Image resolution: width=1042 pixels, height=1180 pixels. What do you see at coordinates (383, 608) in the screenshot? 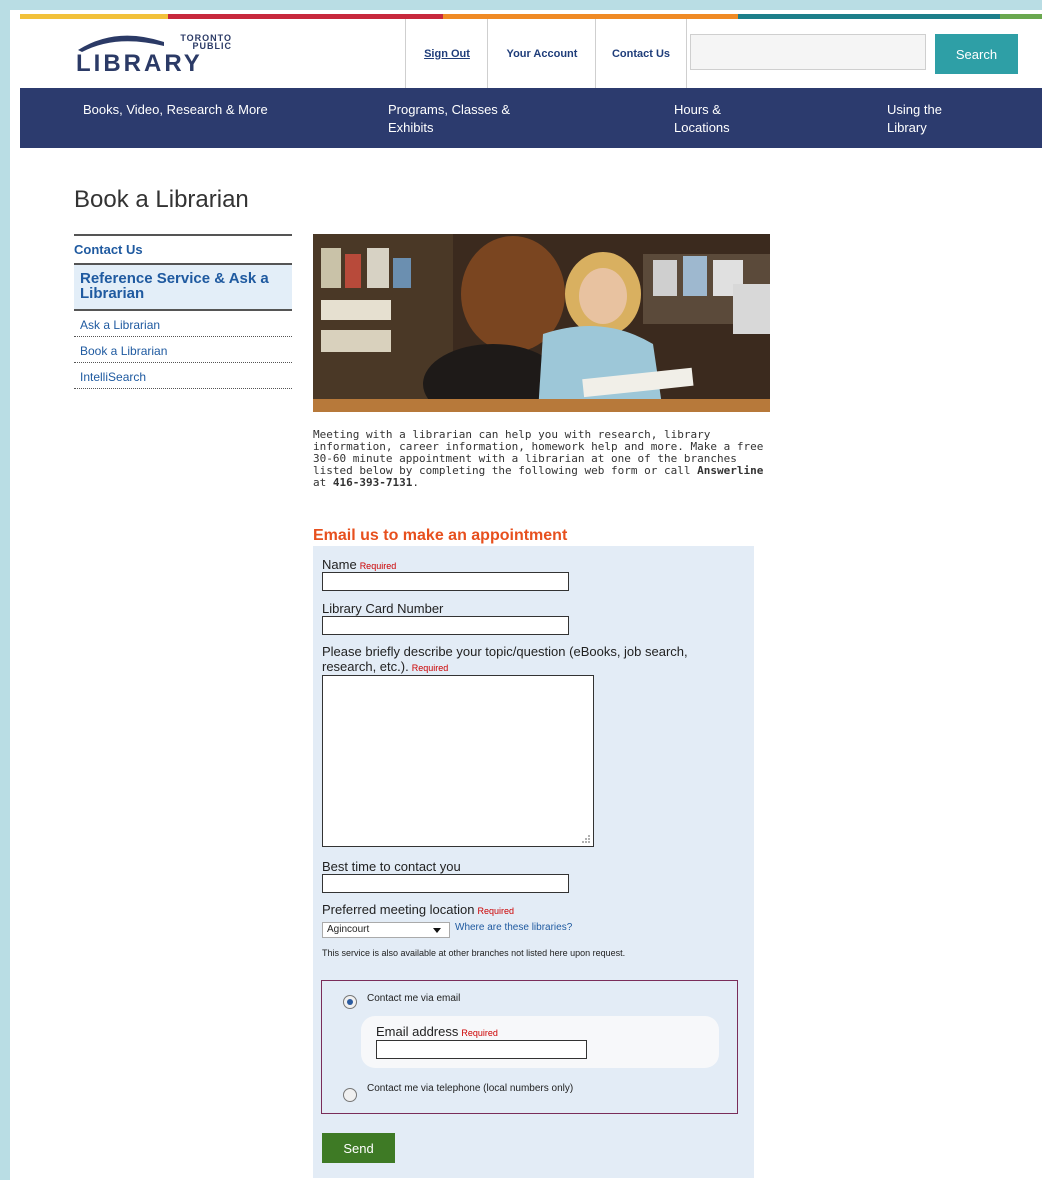
I see `card-label: Library Card Number` at bounding box center [383, 608].